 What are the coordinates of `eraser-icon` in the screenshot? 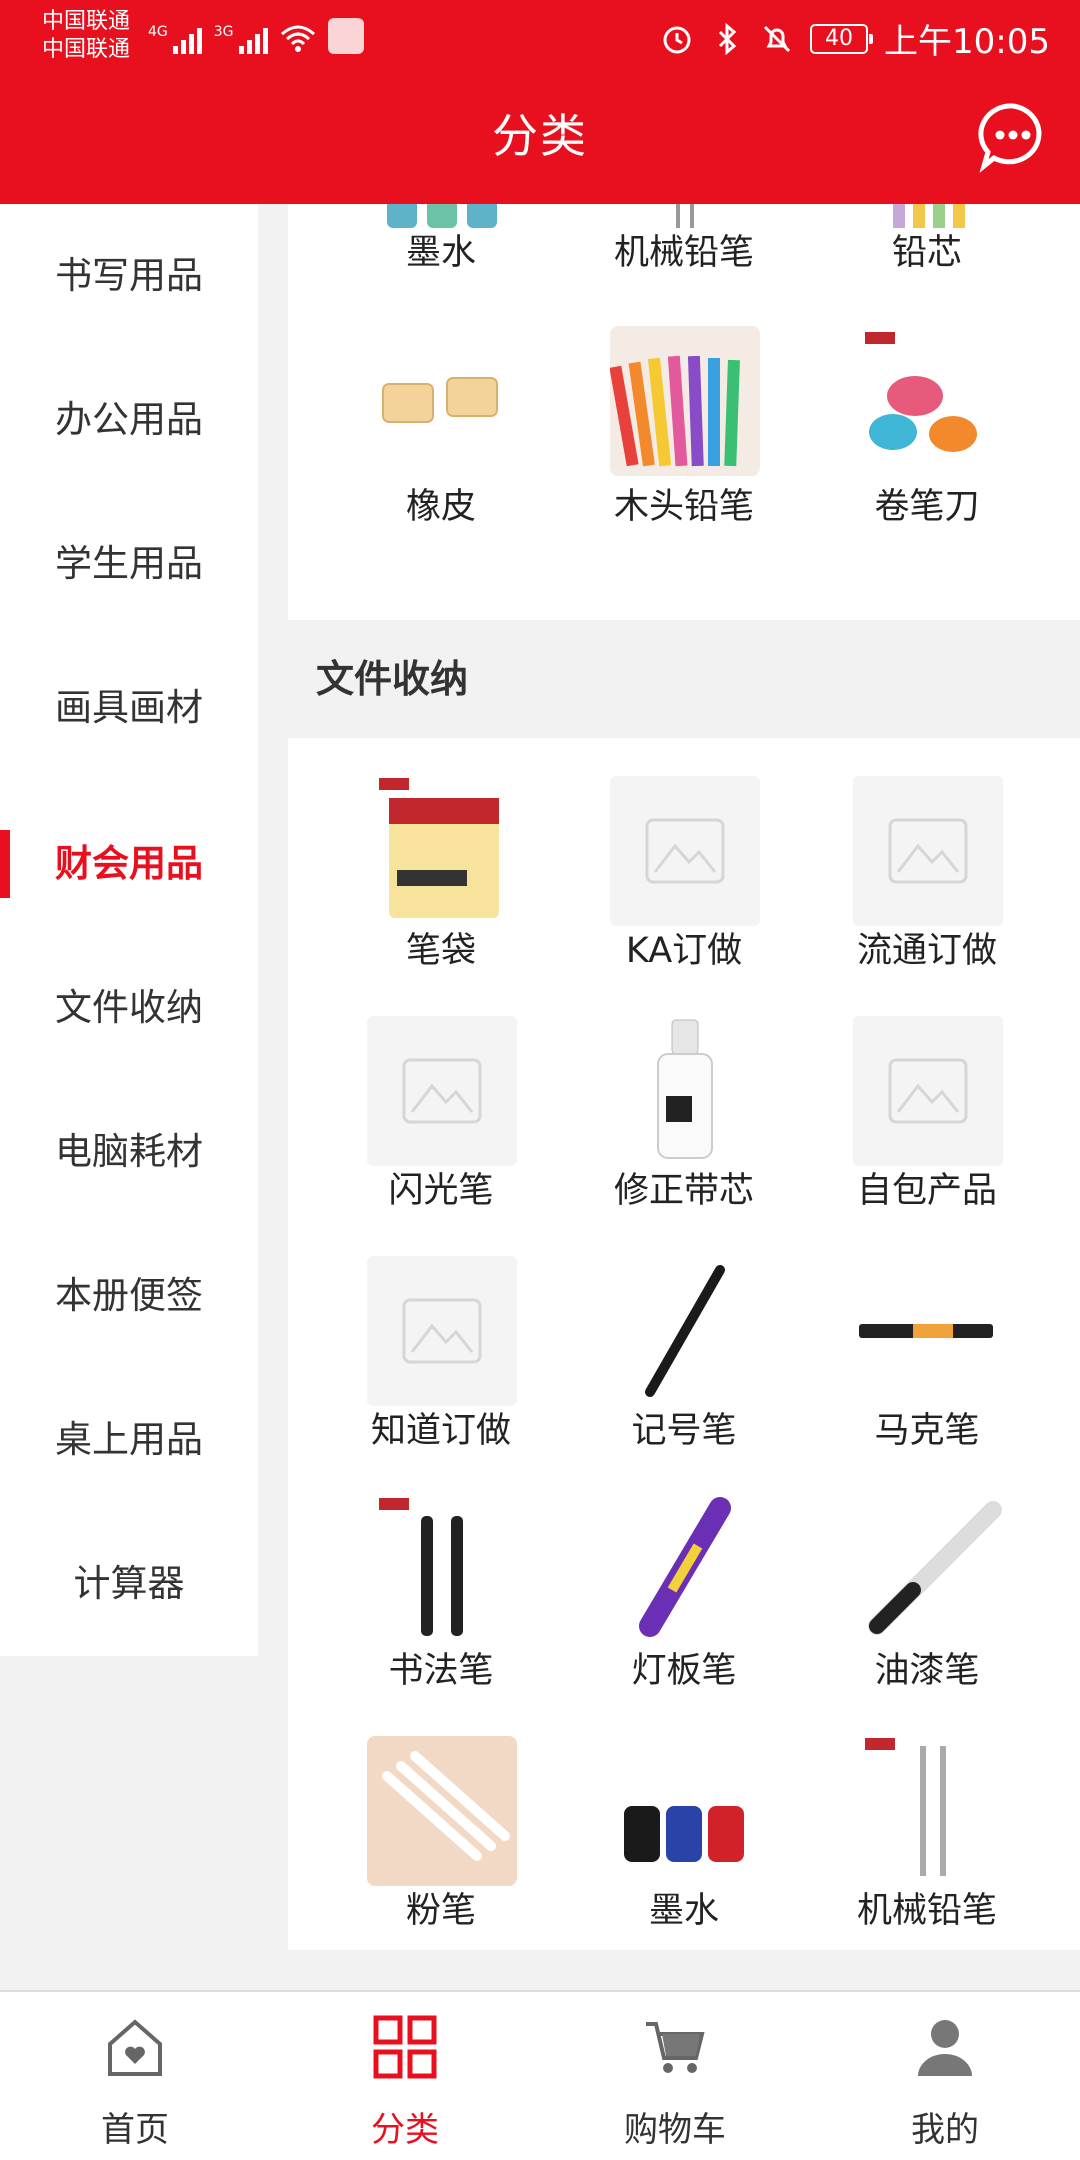 It's located at (439, 400).